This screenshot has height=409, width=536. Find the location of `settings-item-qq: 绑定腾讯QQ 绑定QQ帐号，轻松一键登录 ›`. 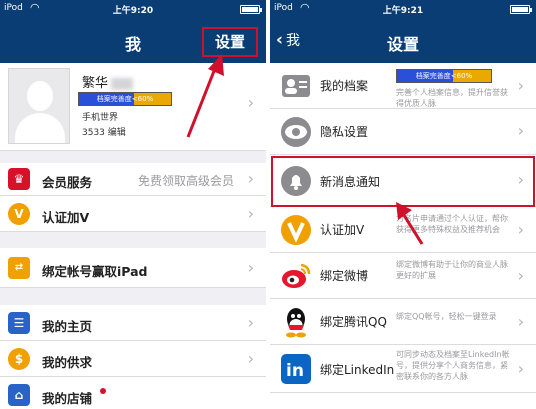

settings-item-qq: 绑定腾讯QQ 绑定QQ帐号，轻松一键登录 › is located at coordinates (403, 322).